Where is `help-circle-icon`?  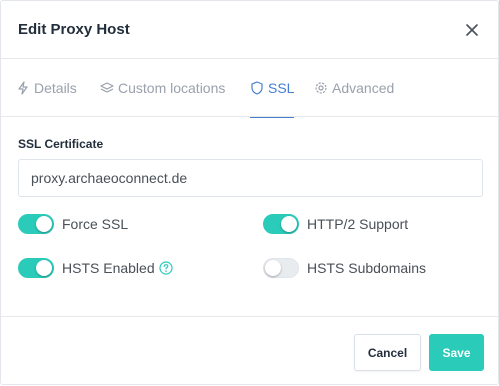
help-circle-icon is located at coordinates (166, 268).